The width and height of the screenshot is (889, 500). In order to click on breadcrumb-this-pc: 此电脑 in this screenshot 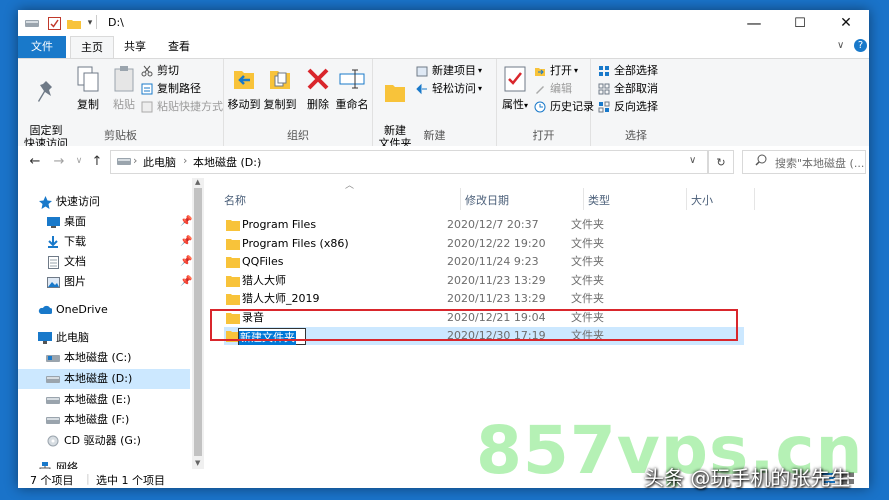, I will do `click(159, 162)`.